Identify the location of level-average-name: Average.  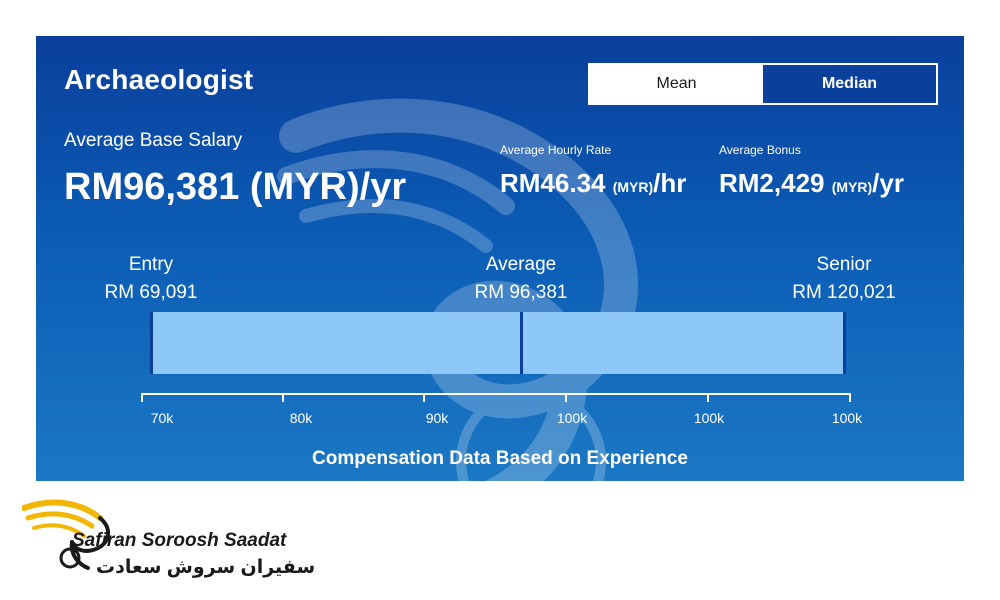
(521, 264).